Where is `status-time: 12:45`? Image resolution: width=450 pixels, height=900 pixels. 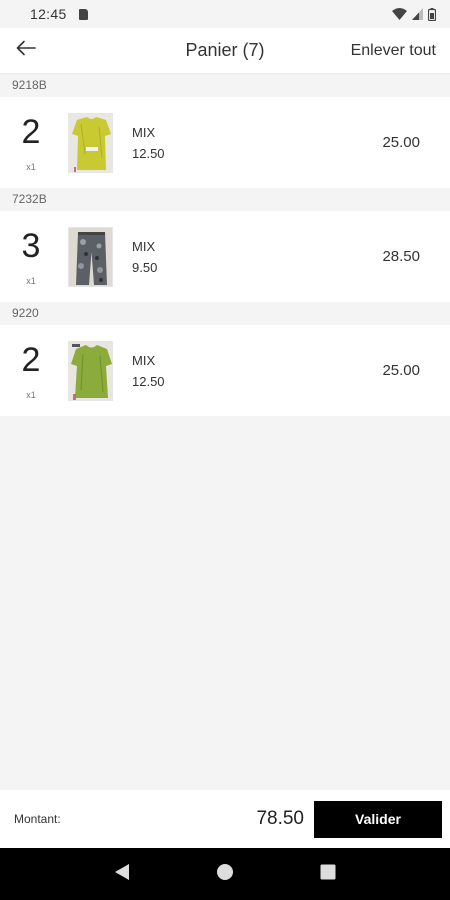 status-time: 12:45 is located at coordinates (48, 14).